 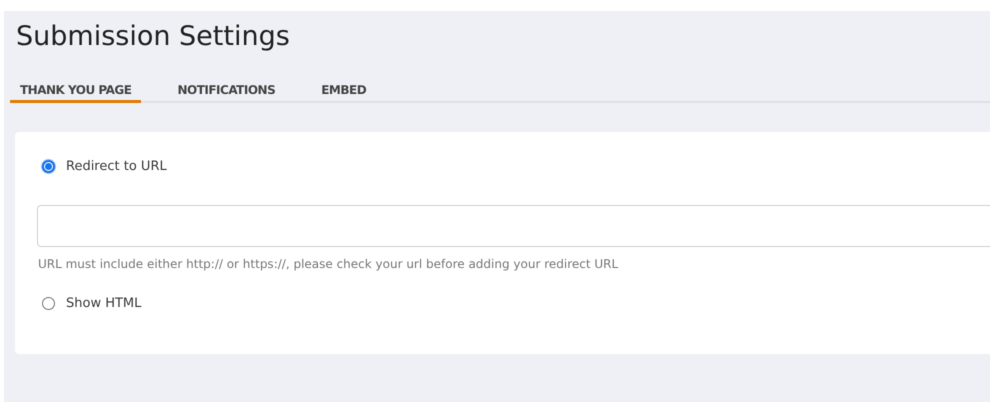 What do you see at coordinates (76, 91) in the screenshot?
I see `tab: THANK YOU PAGE` at bounding box center [76, 91].